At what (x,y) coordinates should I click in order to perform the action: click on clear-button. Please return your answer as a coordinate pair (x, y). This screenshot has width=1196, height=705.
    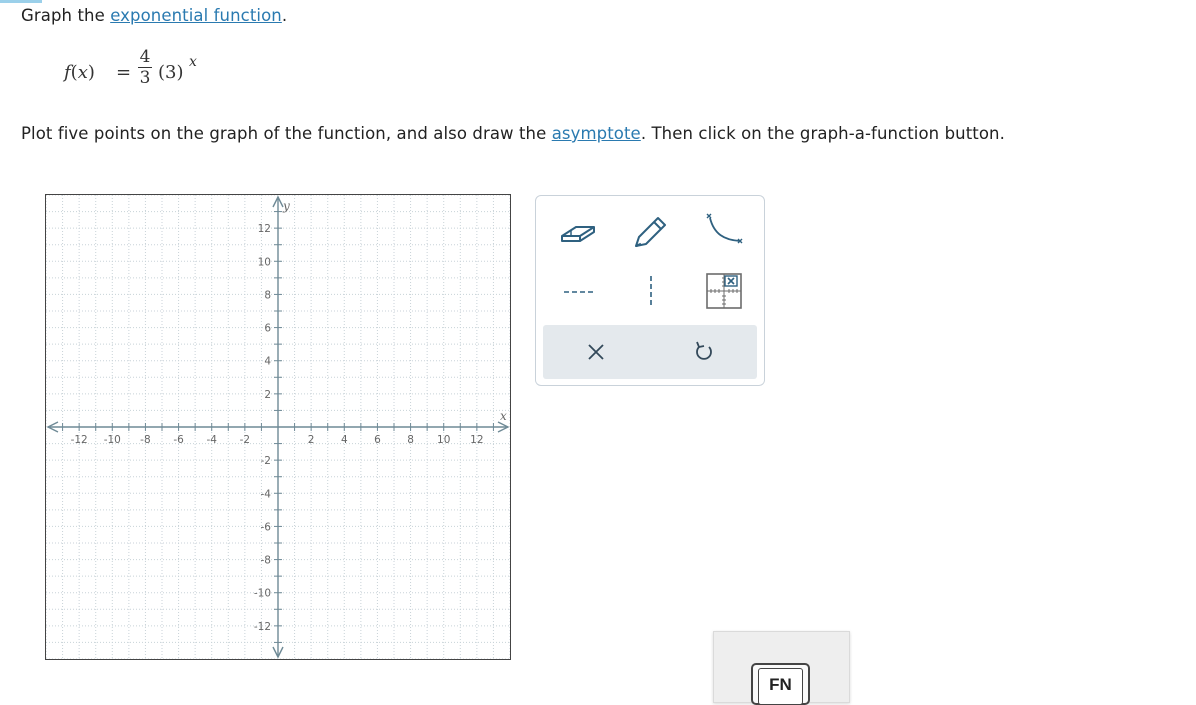
    Looking at the image, I should click on (596, 352).